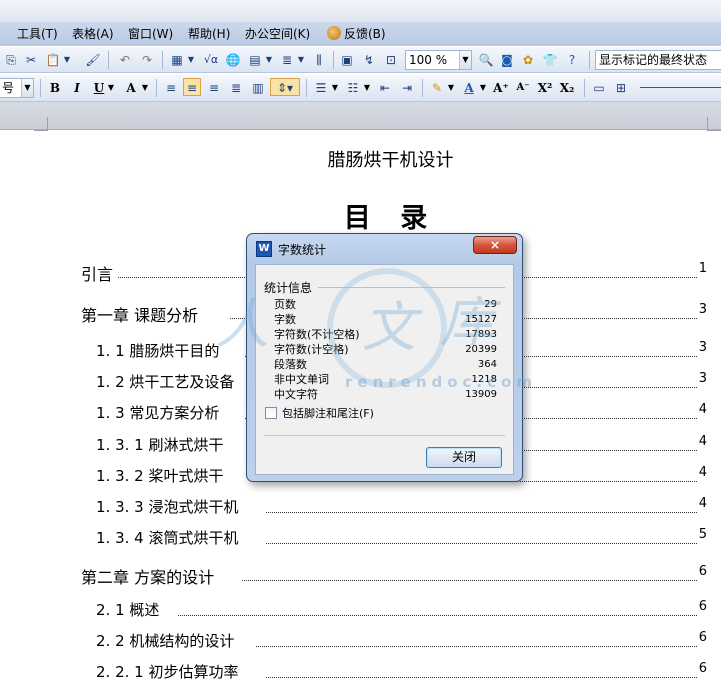 The image size is (721, 683). Describe the element at coordinates (319, 413) in the screenshot. I see `include-footnotes-option: 包括脚注和尾注(F)` at that location.